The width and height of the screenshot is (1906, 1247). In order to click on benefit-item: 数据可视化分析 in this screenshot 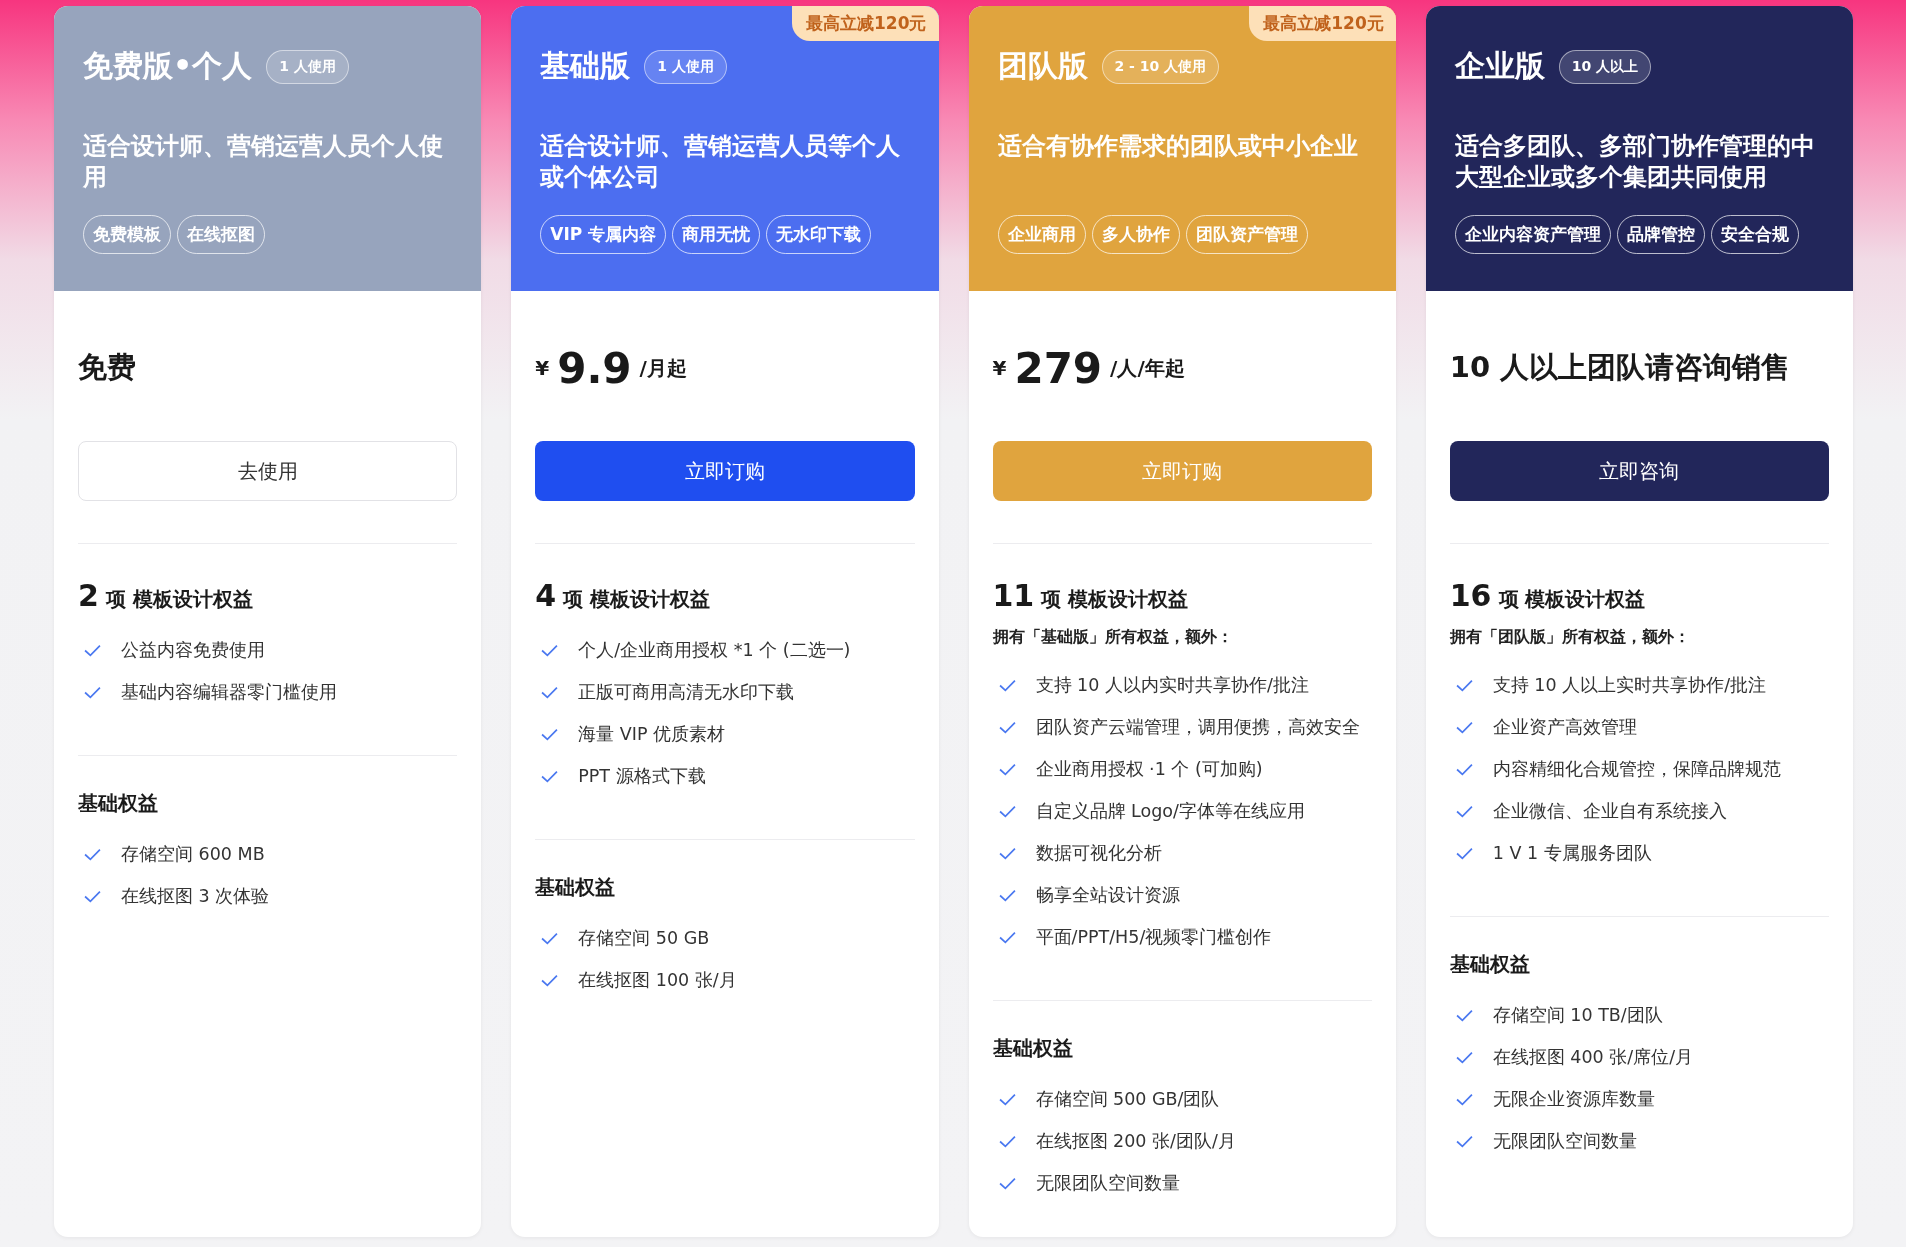, I will do `click(1098, 853)`.